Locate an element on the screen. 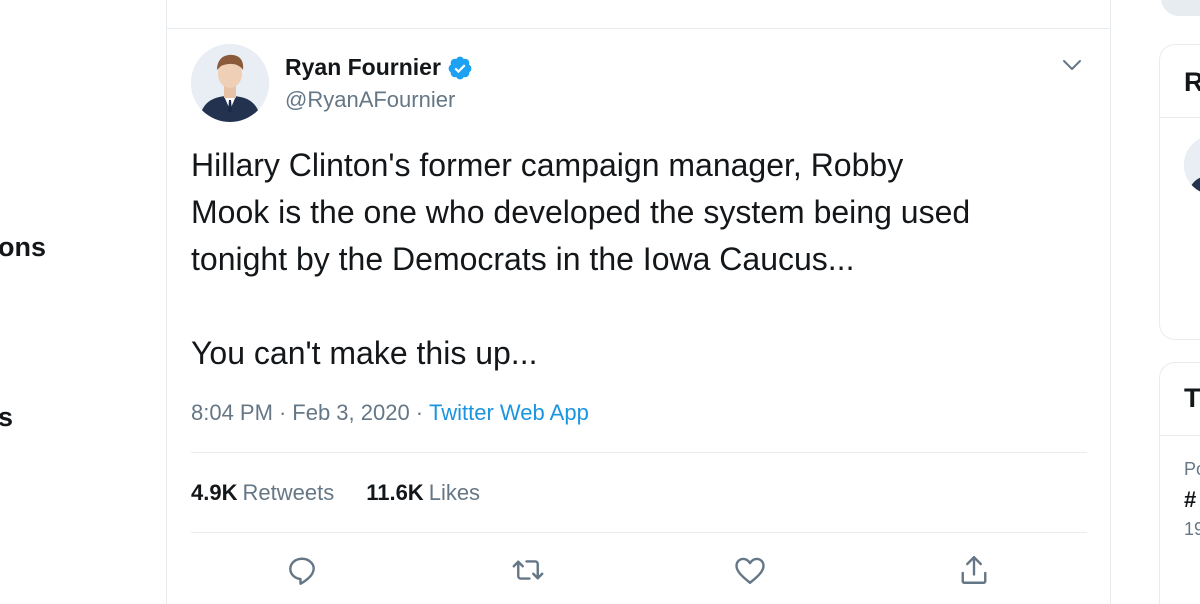  tweet-stats: 4.9K Retweets 11.6K Likes is located at coordinates (335, 493).